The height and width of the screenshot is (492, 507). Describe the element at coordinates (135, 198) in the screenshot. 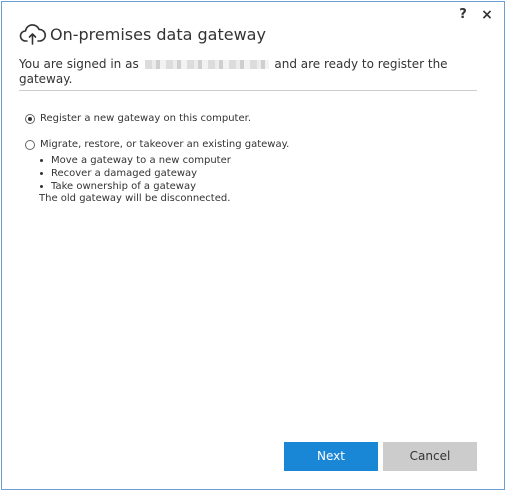

I see `disconnect-note: The old gateway will be disconnected.` at that location.